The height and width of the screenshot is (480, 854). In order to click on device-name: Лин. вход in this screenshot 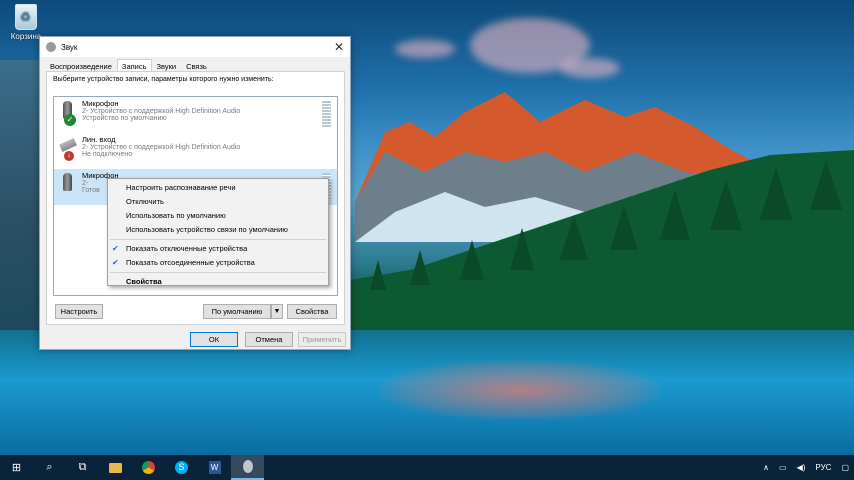, I will do `click(99, 139)`.